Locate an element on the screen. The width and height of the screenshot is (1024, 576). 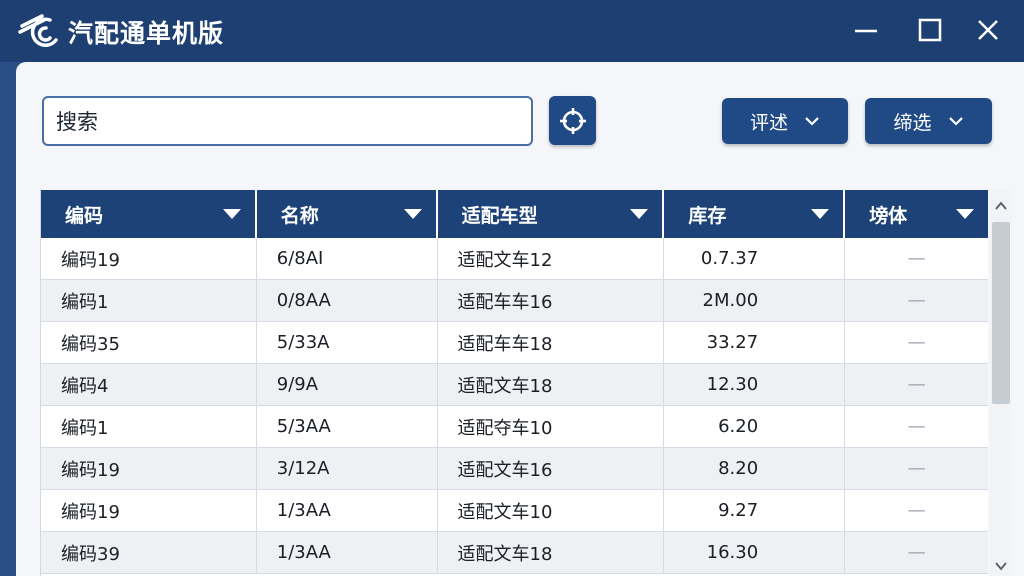
column-label: 名称 is located at coordinates (299, 215).